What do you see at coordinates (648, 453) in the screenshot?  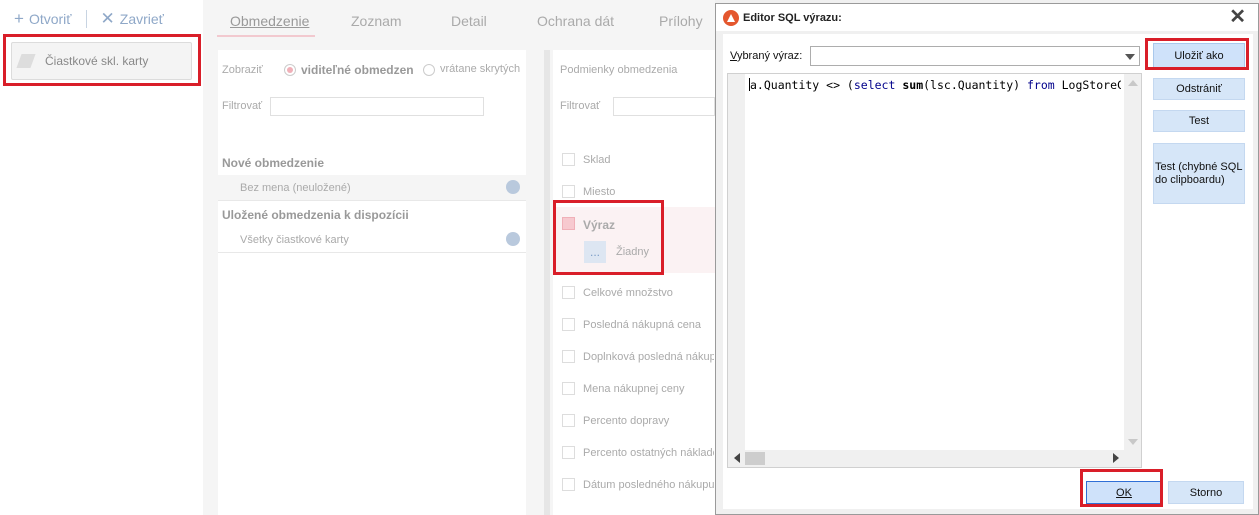 I see `condition-label: Percento ostatných náklado` at bounding box center [648, 453].